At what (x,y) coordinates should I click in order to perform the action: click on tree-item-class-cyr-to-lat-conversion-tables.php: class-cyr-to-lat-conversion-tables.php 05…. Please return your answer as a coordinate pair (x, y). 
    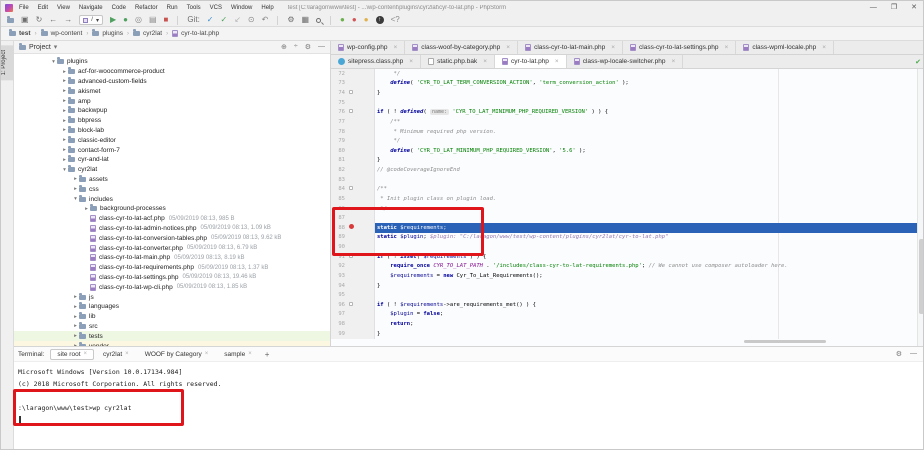
    Looking at the image, I should click on (172, 238).